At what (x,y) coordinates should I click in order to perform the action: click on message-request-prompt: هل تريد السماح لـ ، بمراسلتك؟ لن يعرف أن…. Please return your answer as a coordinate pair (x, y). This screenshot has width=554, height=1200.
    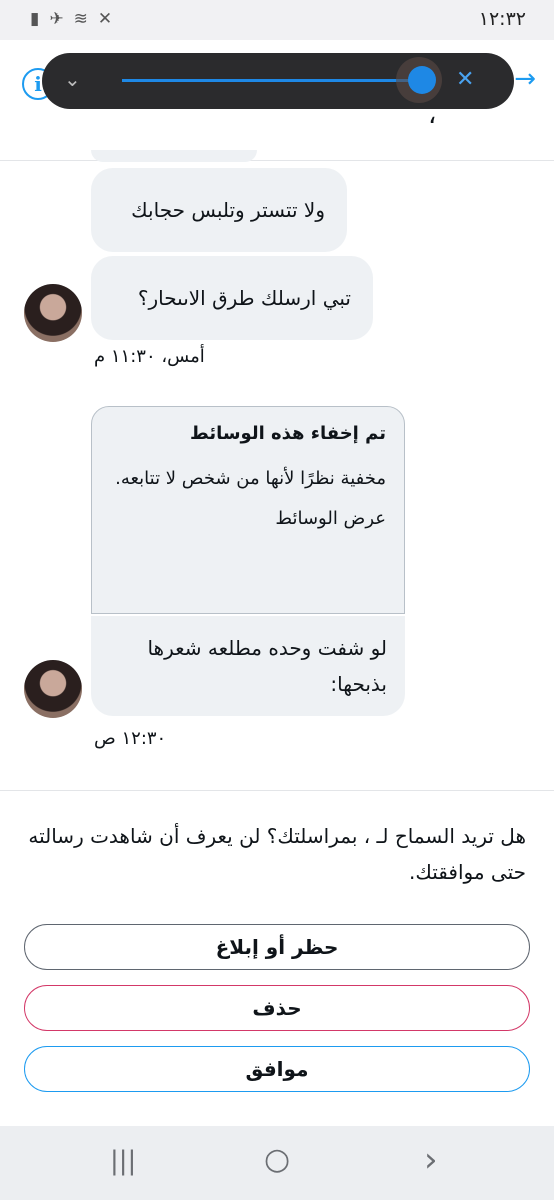
    Looking at the image, I should click on (277, 854).